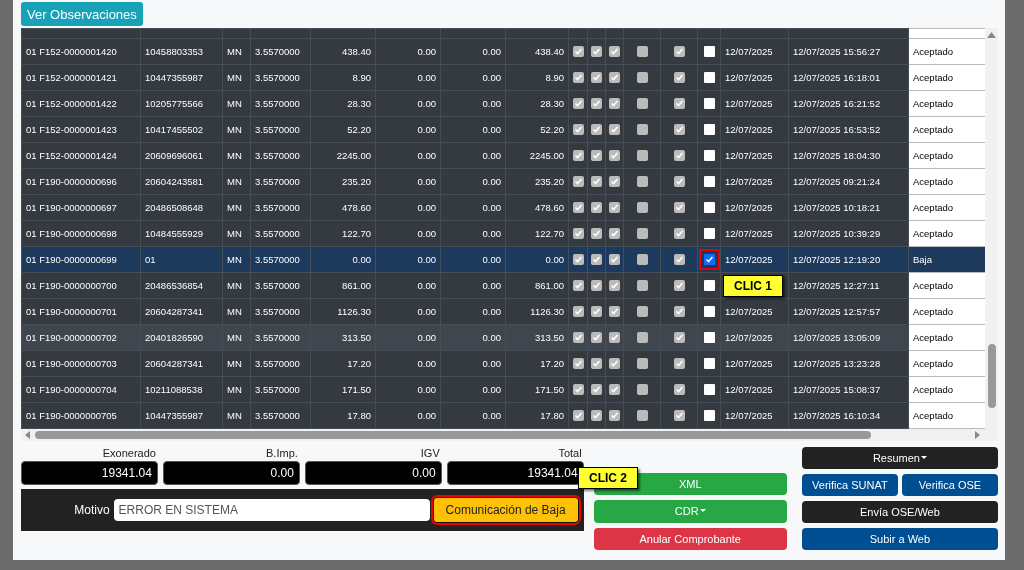 This screenshot has height=570, width=1024. Describe the element at coordinates (503, 415) in the screenshot. I see `table-row: 01 F190-0000000705 10447355987 MN 3.5570000 17.80 0.00 0.00 17.80 12/07/2025 12/07/2025 16:10:34 Aceptado` at that location.